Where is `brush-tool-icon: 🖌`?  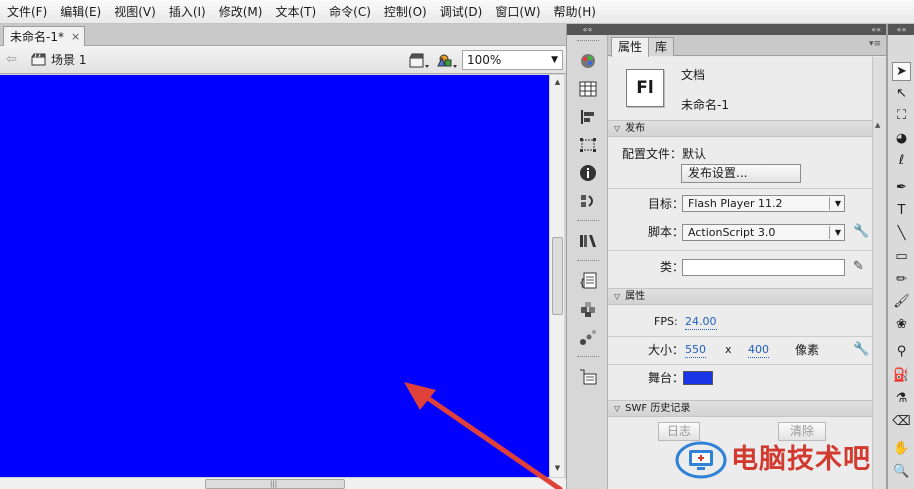 brush-tool-icon: 🖌 is located at coordinates (901, 301).